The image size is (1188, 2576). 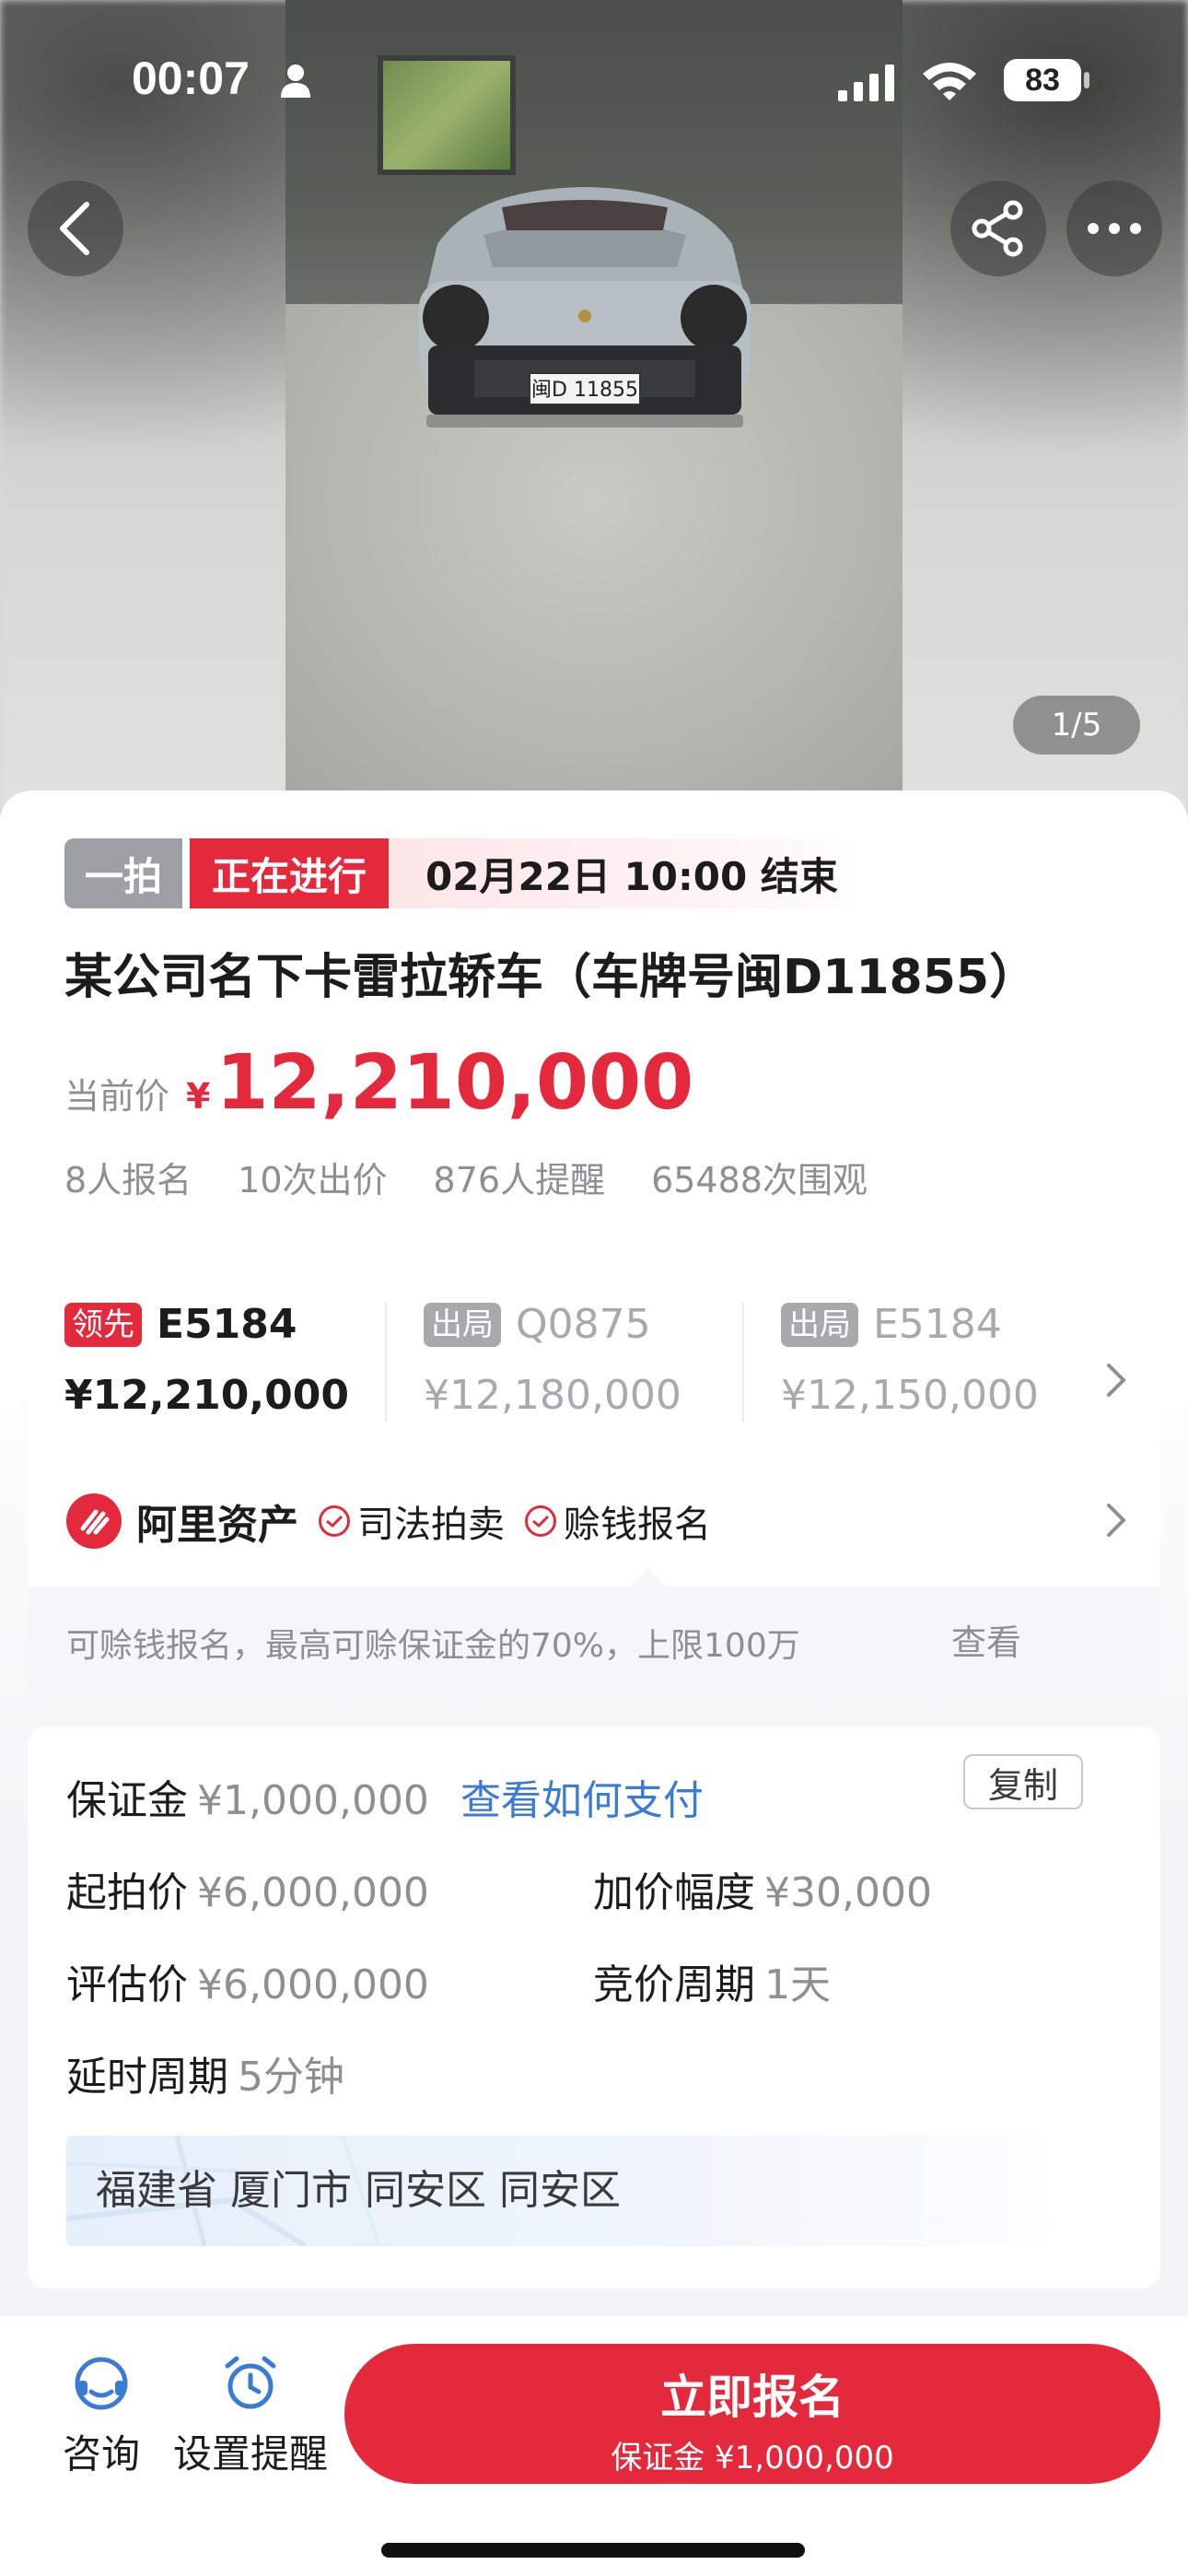 I want to click on start-price-label: 起拍价, so click(x=127, y=1892).